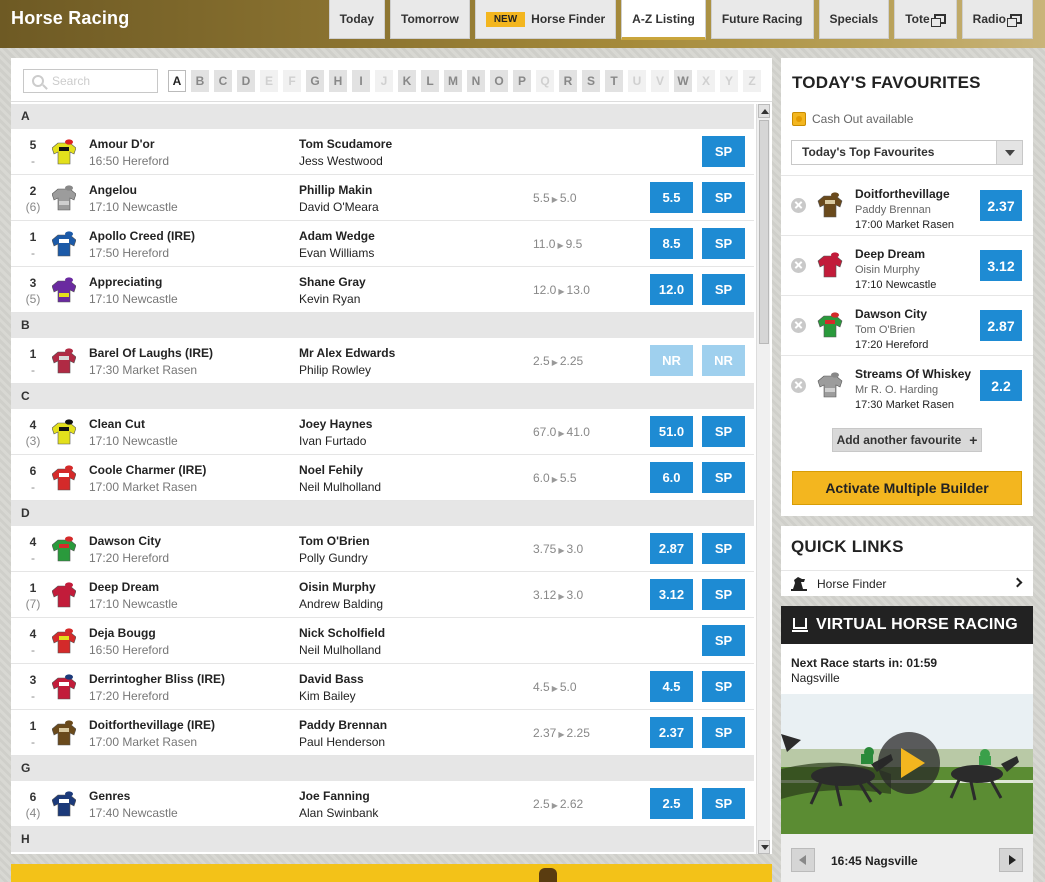  I want to click on letter-filter-k: K, so click(407, 81).